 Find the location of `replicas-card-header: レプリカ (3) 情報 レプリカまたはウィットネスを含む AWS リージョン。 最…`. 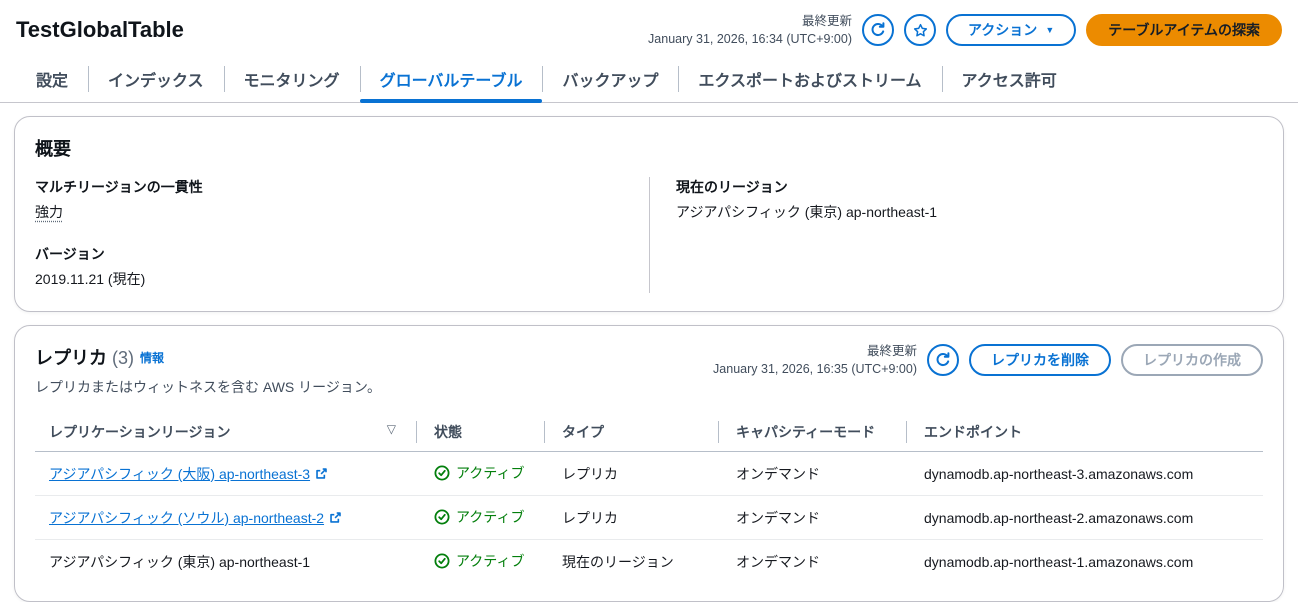

replicas-card-header: レプリカ (3) 情報 レプリカまたはウィットネスを含む AWS リージョン。 最… is located at coordinates (649, 369).